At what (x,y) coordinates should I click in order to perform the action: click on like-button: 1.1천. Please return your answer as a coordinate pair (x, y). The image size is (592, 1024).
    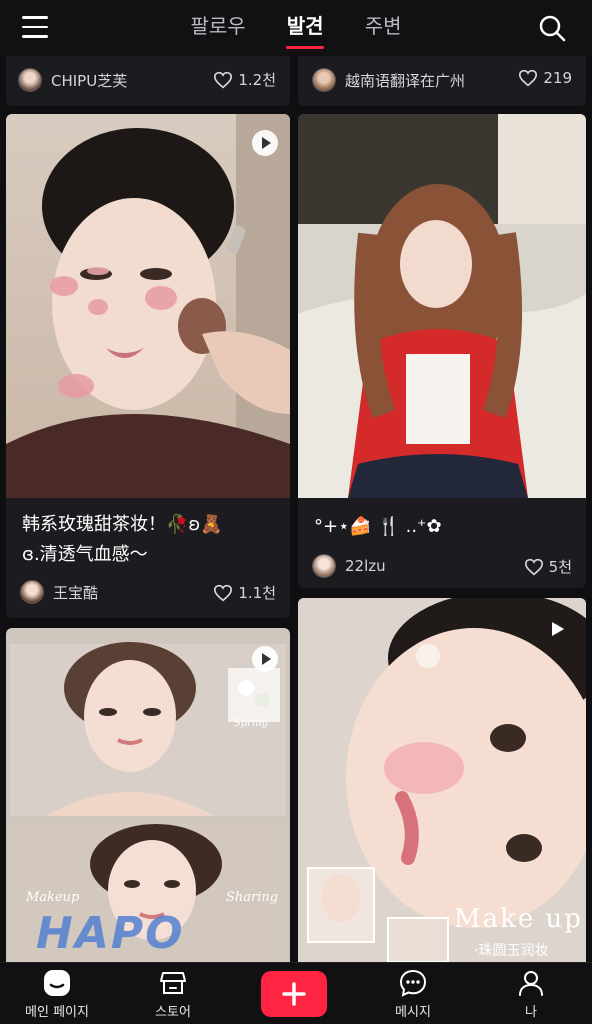
    Looking at the image, I should click on (244, 592).